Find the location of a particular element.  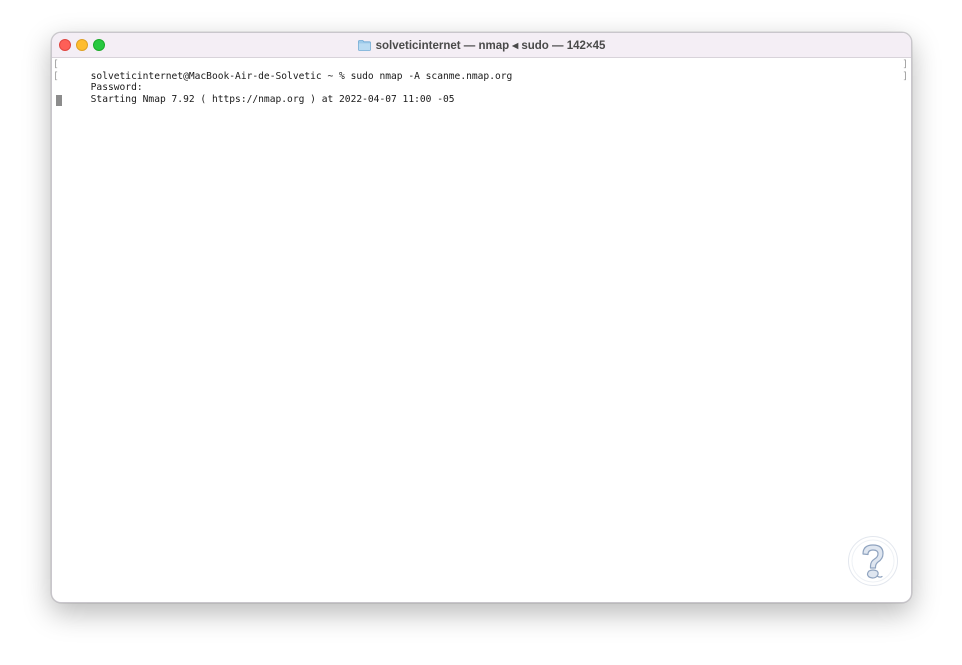

window-title: solveticinternet — nmap ◂ sudo — 142×45 is located at coordinates (490, 46).